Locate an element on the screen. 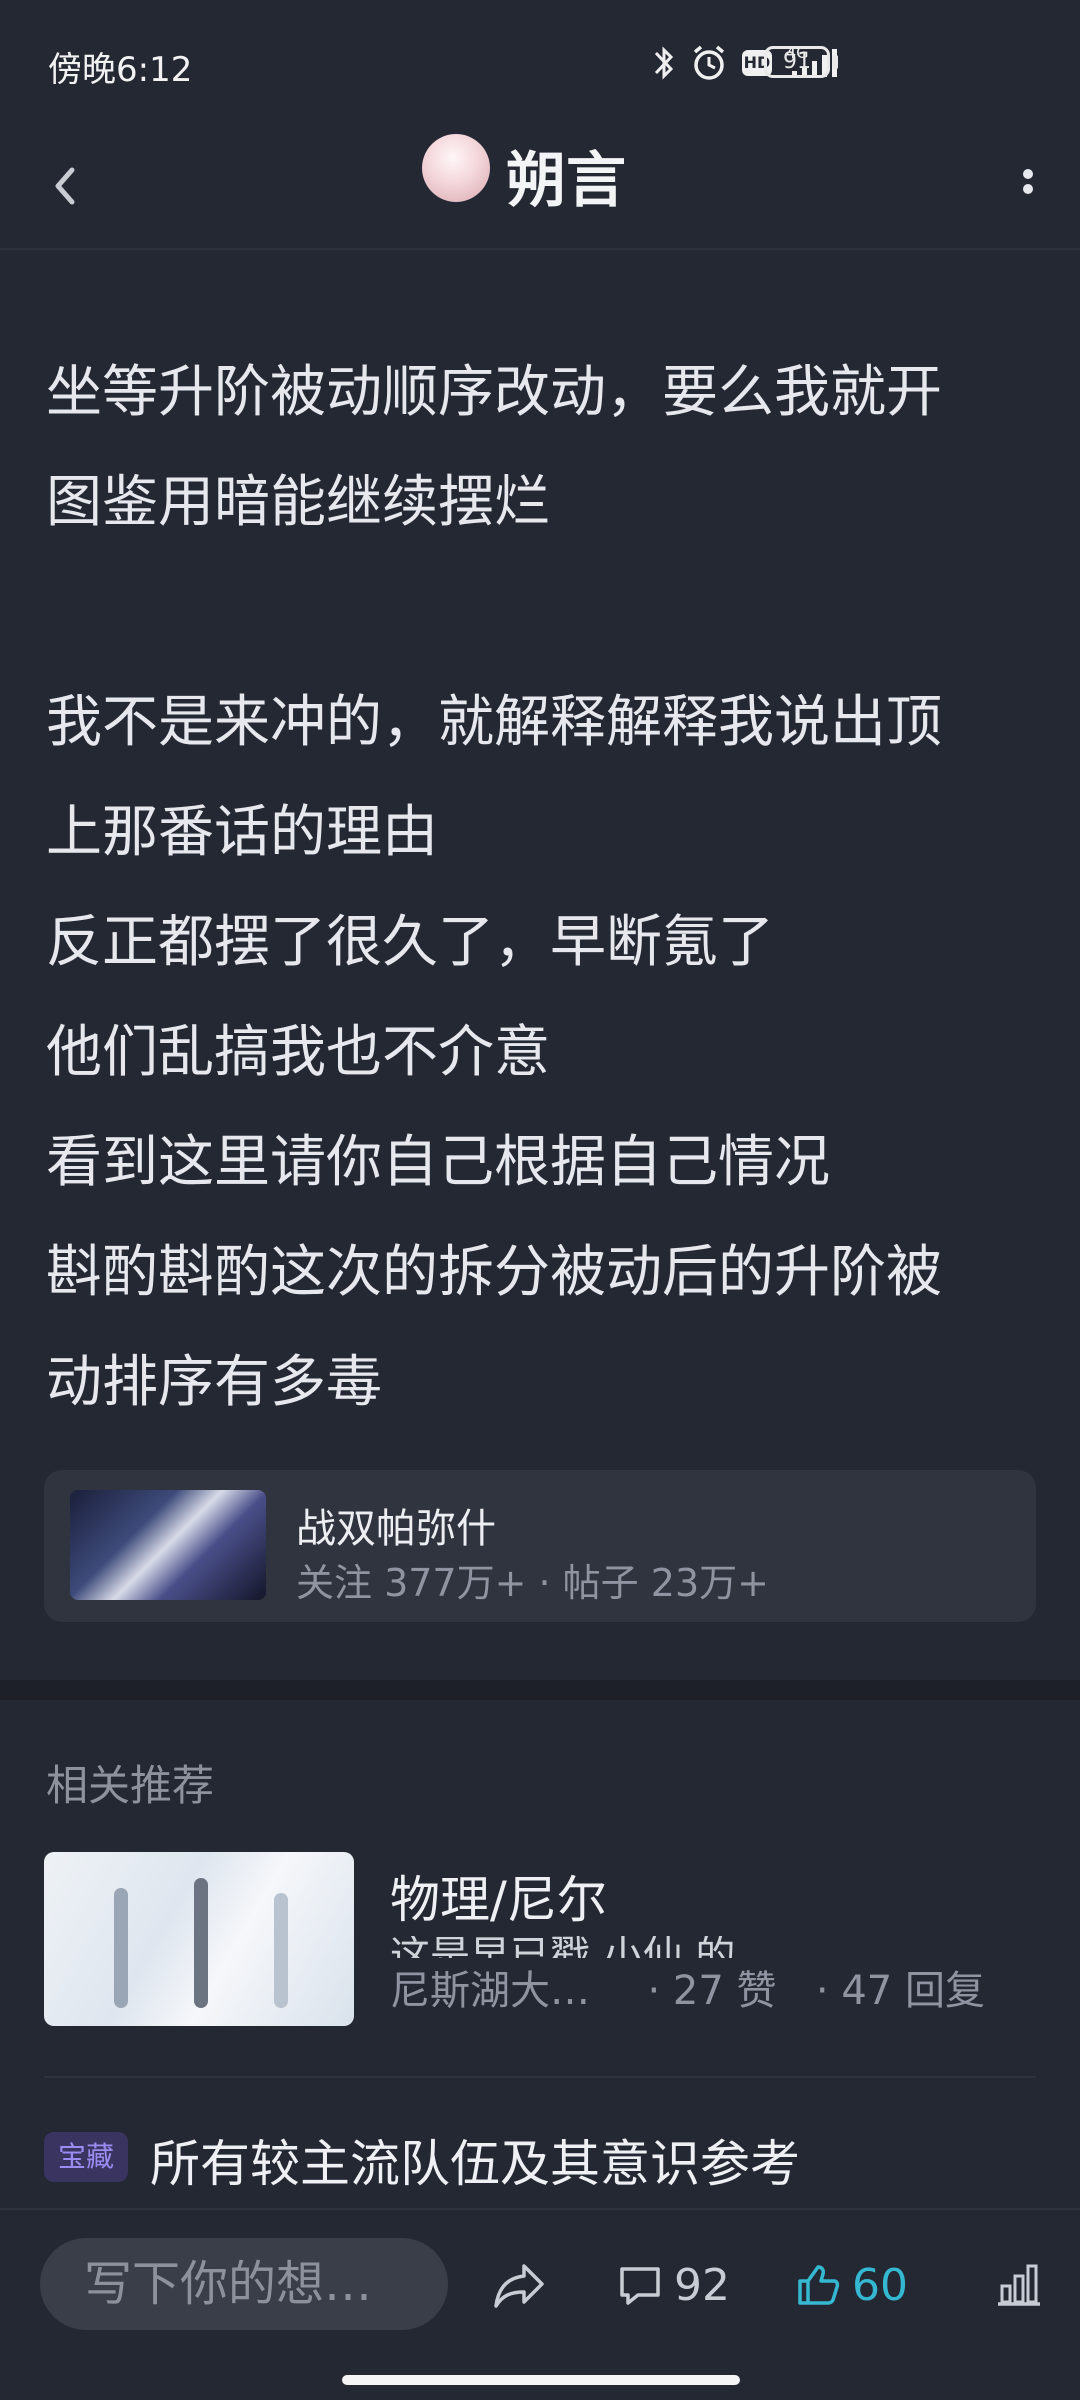 This screenshot has width=1080, height=2400. alarm-icon is located at coordinates (709, 62).